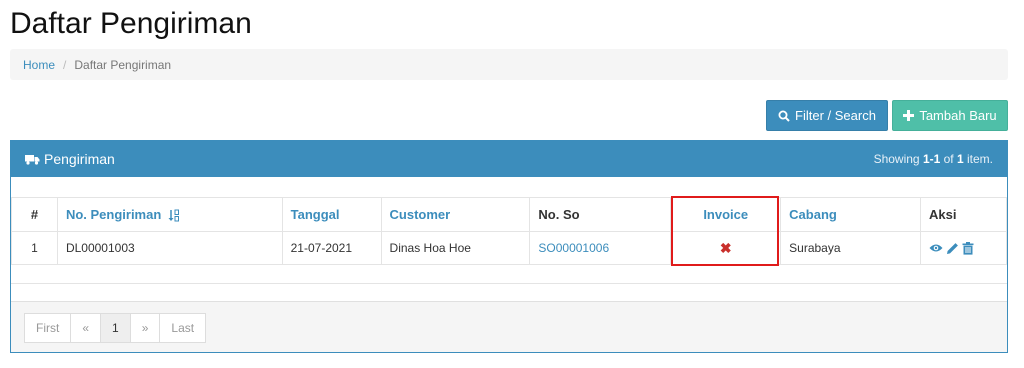  What do you see at coordinates (34, 214) in the screenshot?
I see `column-header-number: #` at bounding box center [34, 214].